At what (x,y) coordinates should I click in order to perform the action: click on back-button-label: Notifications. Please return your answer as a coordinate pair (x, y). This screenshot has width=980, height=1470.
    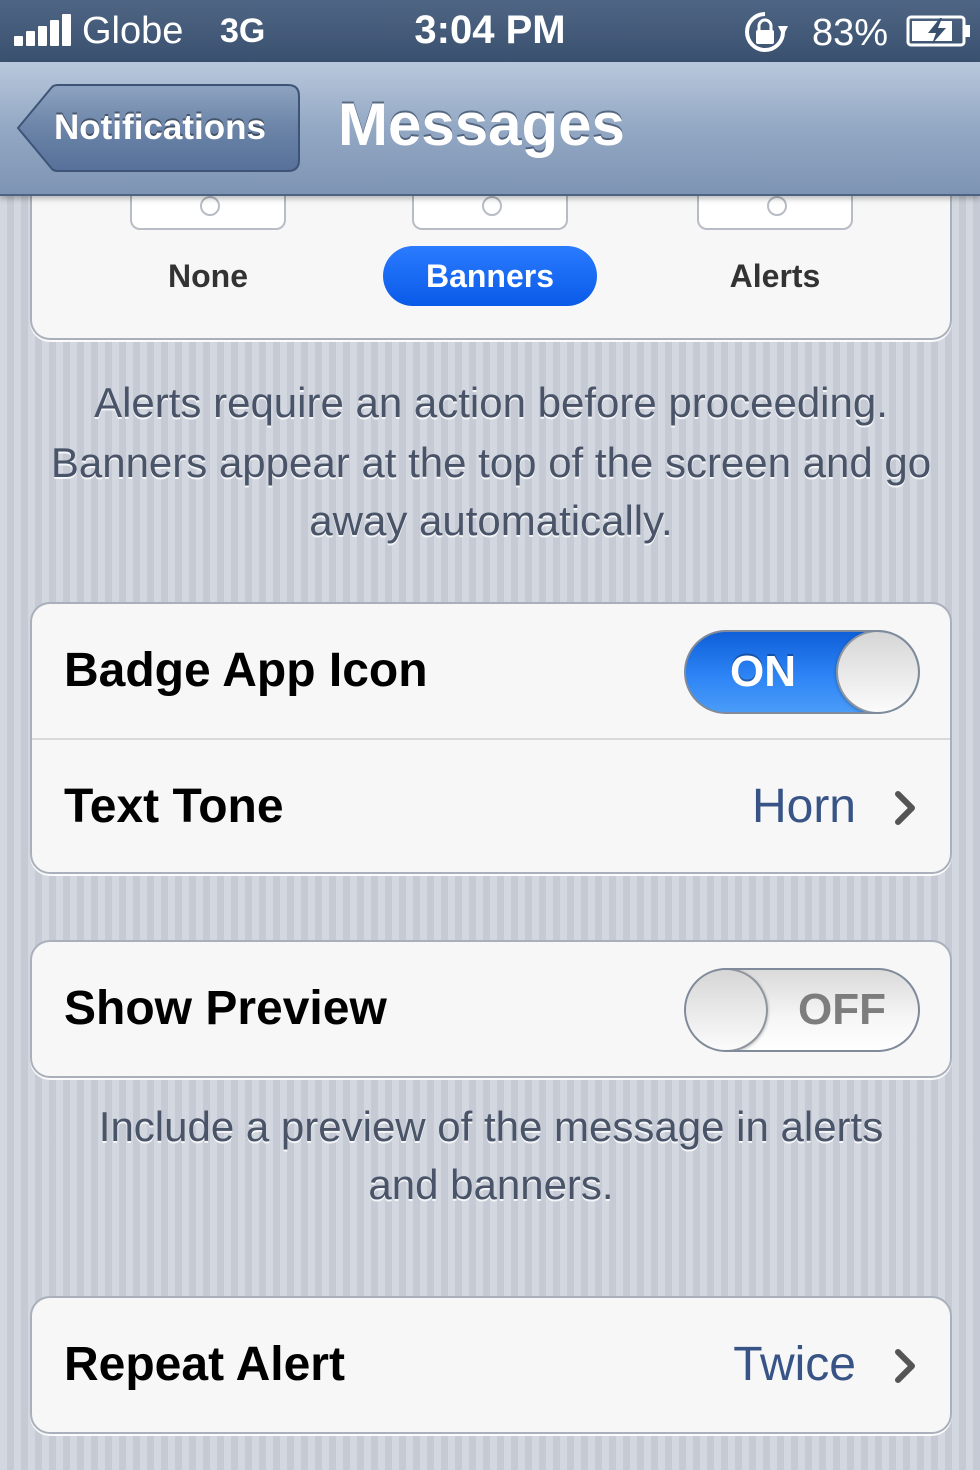
    Looking at the image, I should click on (160, 127).